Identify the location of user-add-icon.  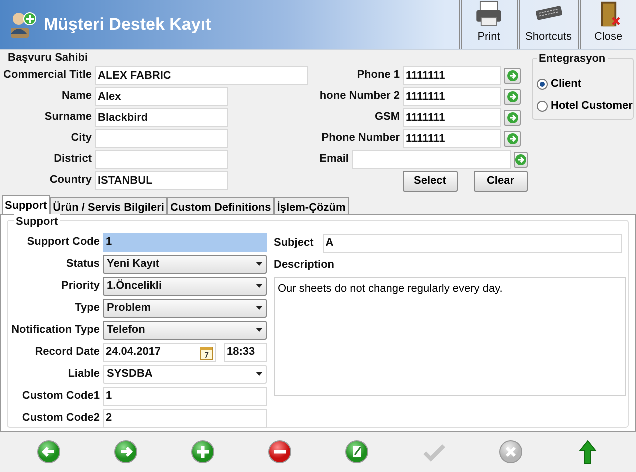
(23, 25).